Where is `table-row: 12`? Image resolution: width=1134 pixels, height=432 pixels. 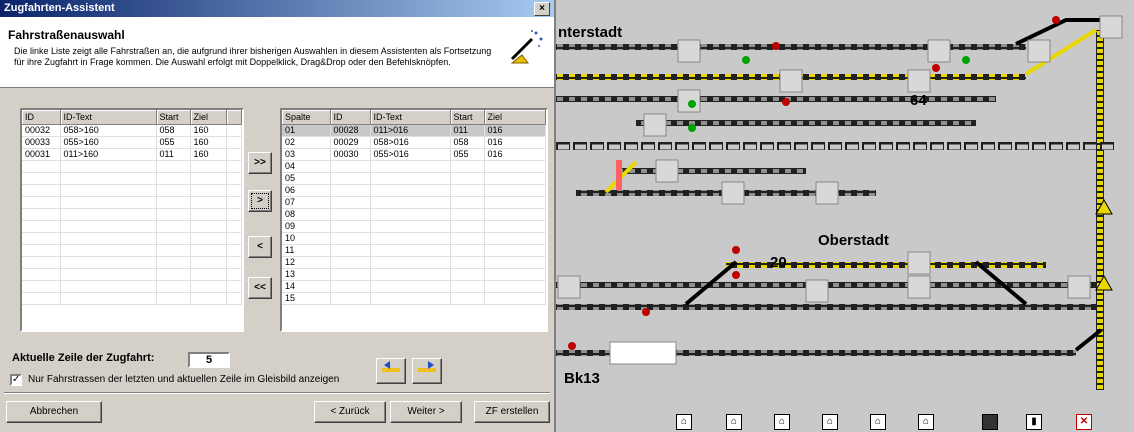 table-row: 12 is located at coordinates (414, 262).